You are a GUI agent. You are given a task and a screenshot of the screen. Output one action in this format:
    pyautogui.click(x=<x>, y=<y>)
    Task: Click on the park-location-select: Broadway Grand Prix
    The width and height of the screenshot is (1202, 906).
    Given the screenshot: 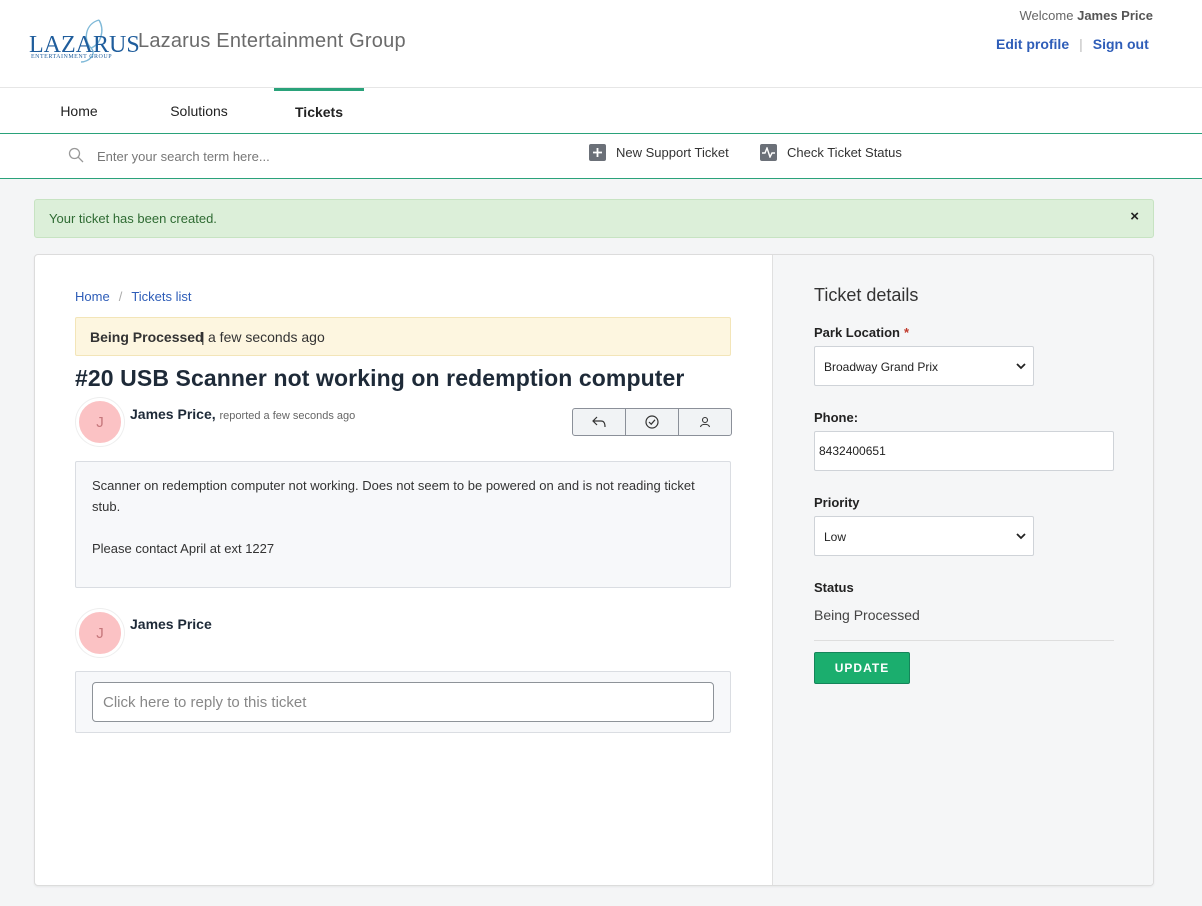 What is the action you would take?
    pyautogui.click(x=924, y=366)
    